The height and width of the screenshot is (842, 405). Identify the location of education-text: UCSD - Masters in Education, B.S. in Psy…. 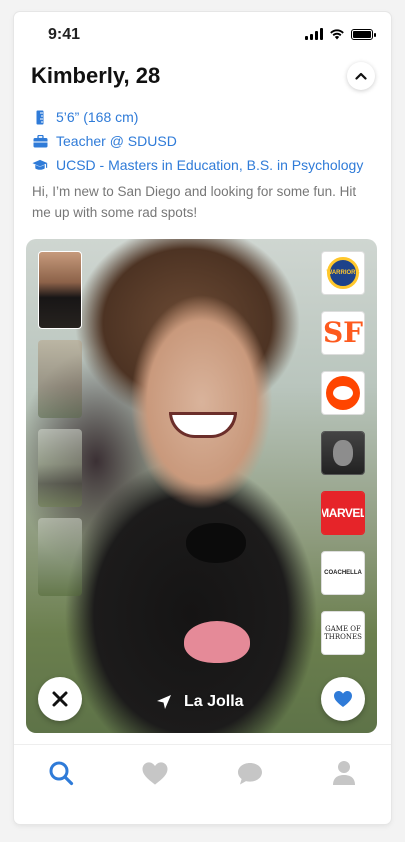
(210, 165).